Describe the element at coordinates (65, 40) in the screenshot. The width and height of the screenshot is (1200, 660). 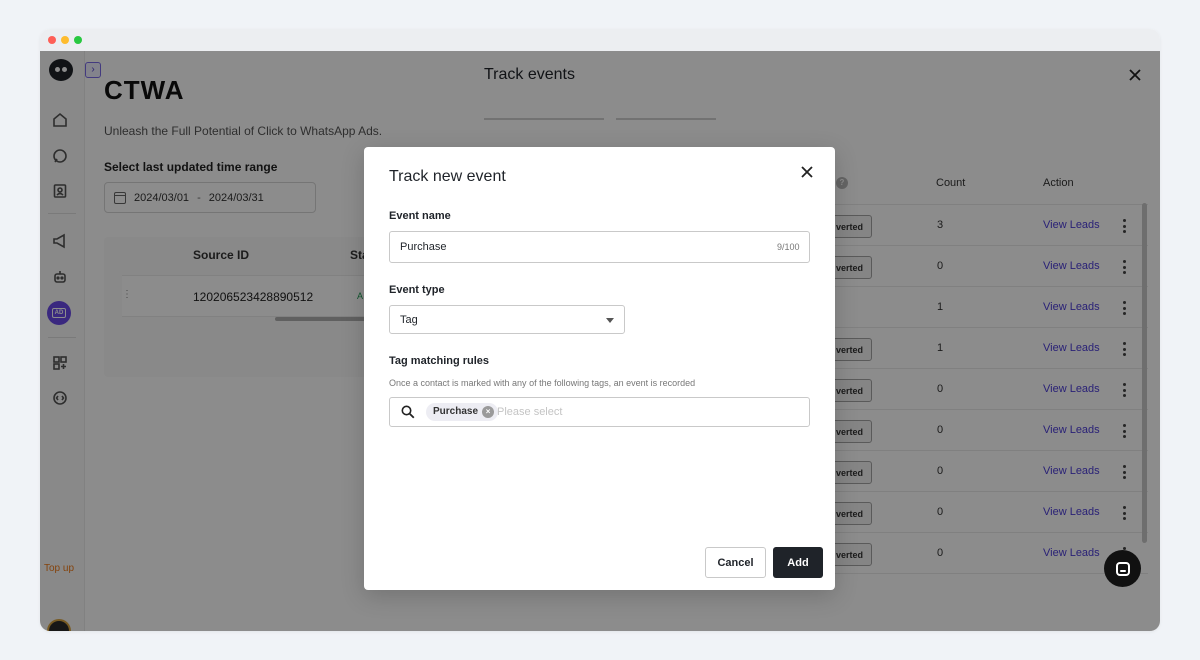
I see `window-minimize-dot` at that location.